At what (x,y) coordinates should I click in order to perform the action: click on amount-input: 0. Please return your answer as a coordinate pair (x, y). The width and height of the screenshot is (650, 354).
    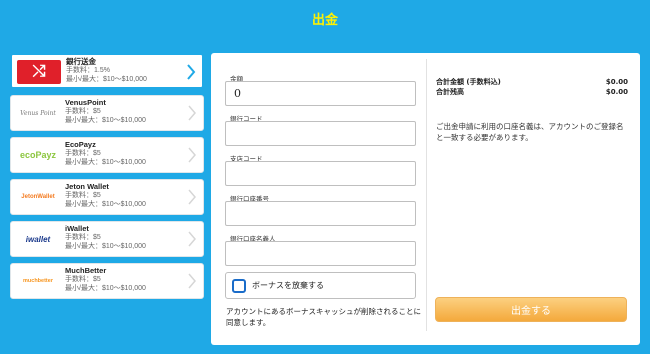
    Looking at the image, I should click on (320, 93).